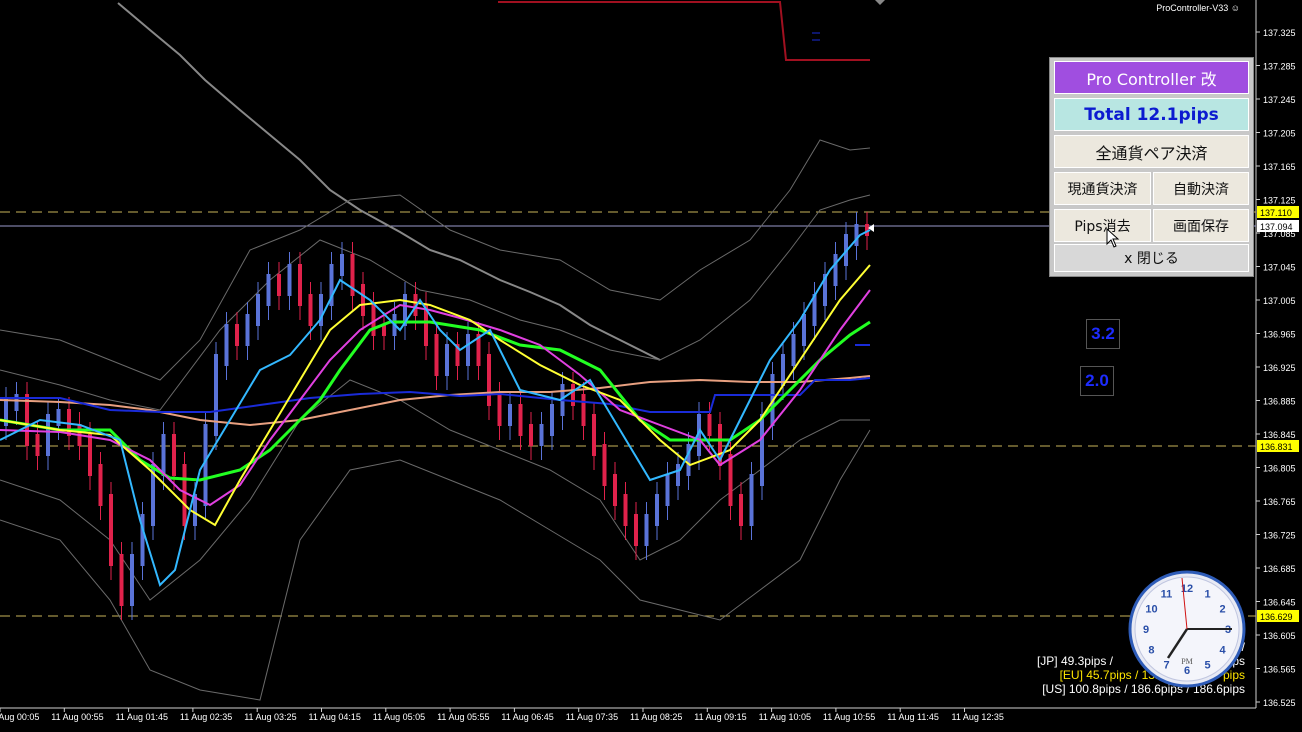 The image size is (1302, 732). I want to click on time-tick-label: 11 Aug 00:55, so click(77, 717).